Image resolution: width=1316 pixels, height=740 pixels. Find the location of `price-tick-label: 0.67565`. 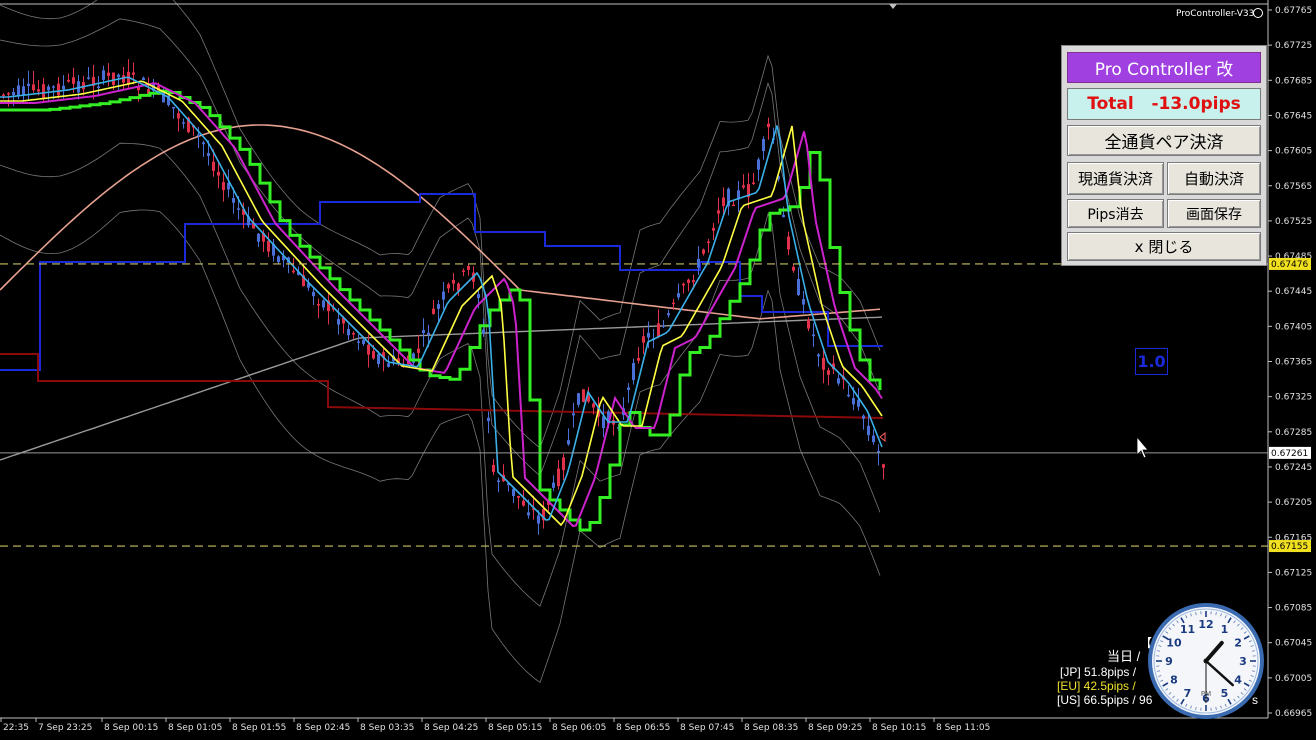

price-tick-label: 0.67565 is located at coordinates (1293, 187).